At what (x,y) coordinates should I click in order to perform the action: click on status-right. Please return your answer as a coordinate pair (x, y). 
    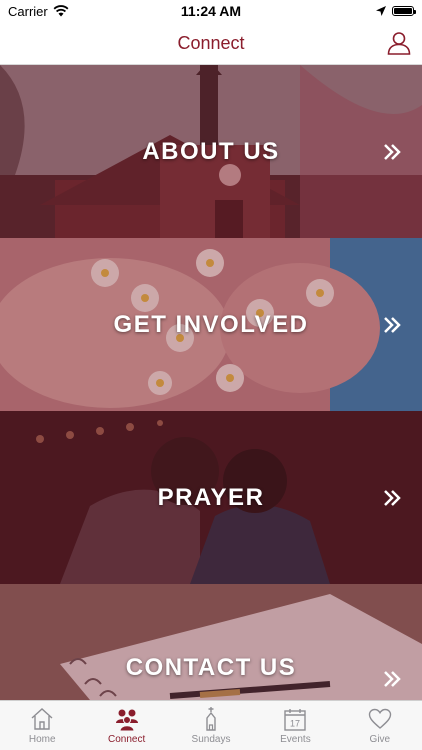
    Looking at the image, I should click on (396, 11).